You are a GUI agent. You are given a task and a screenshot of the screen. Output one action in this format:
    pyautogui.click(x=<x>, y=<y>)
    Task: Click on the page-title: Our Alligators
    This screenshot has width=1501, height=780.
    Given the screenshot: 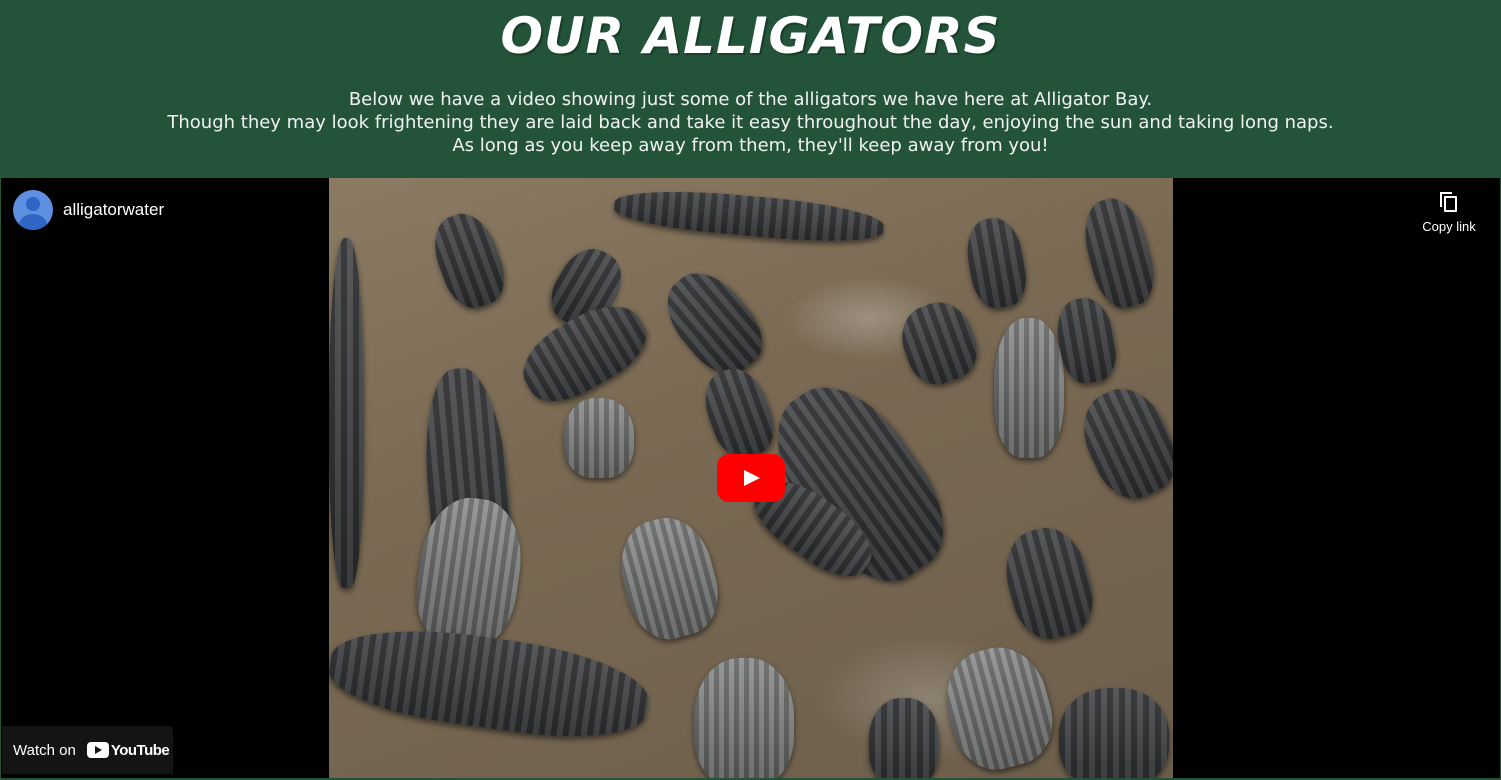 What is the action you would take?
    pyautogui.click(x=750, y=36)
    